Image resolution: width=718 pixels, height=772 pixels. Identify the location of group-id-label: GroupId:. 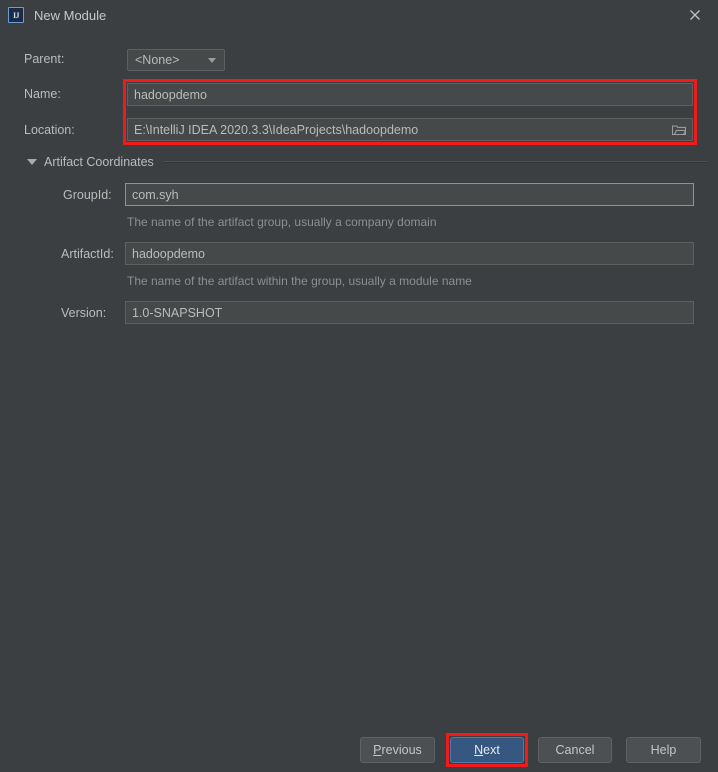
(87, 195).